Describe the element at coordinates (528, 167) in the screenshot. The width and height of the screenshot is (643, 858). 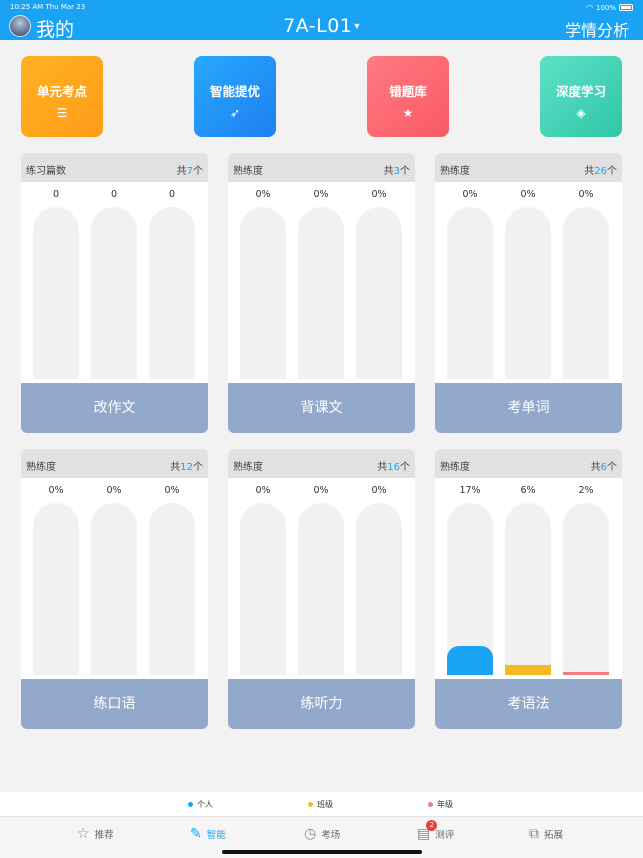
I see `card-header: 熟练度 共26个` at that location.